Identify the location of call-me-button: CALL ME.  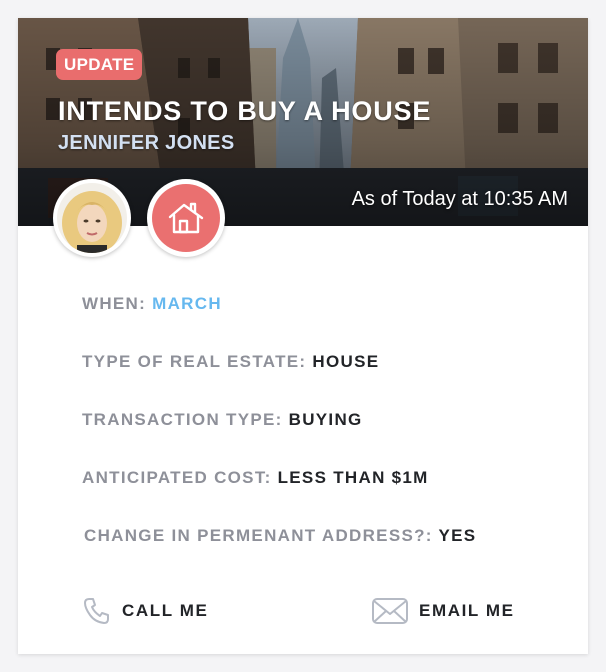
(145, 611).